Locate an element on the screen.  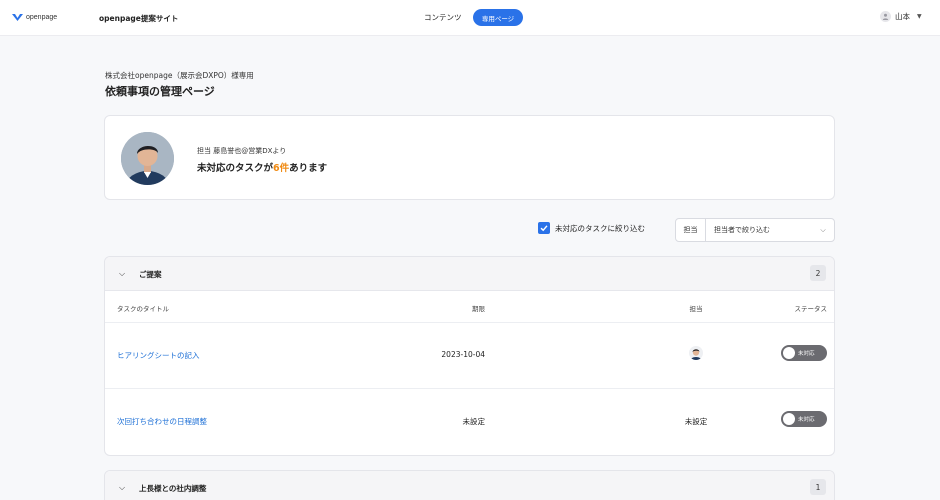
section-header: ⌵ 上長様との社内調整 1 is located at coordinates (469, 485).